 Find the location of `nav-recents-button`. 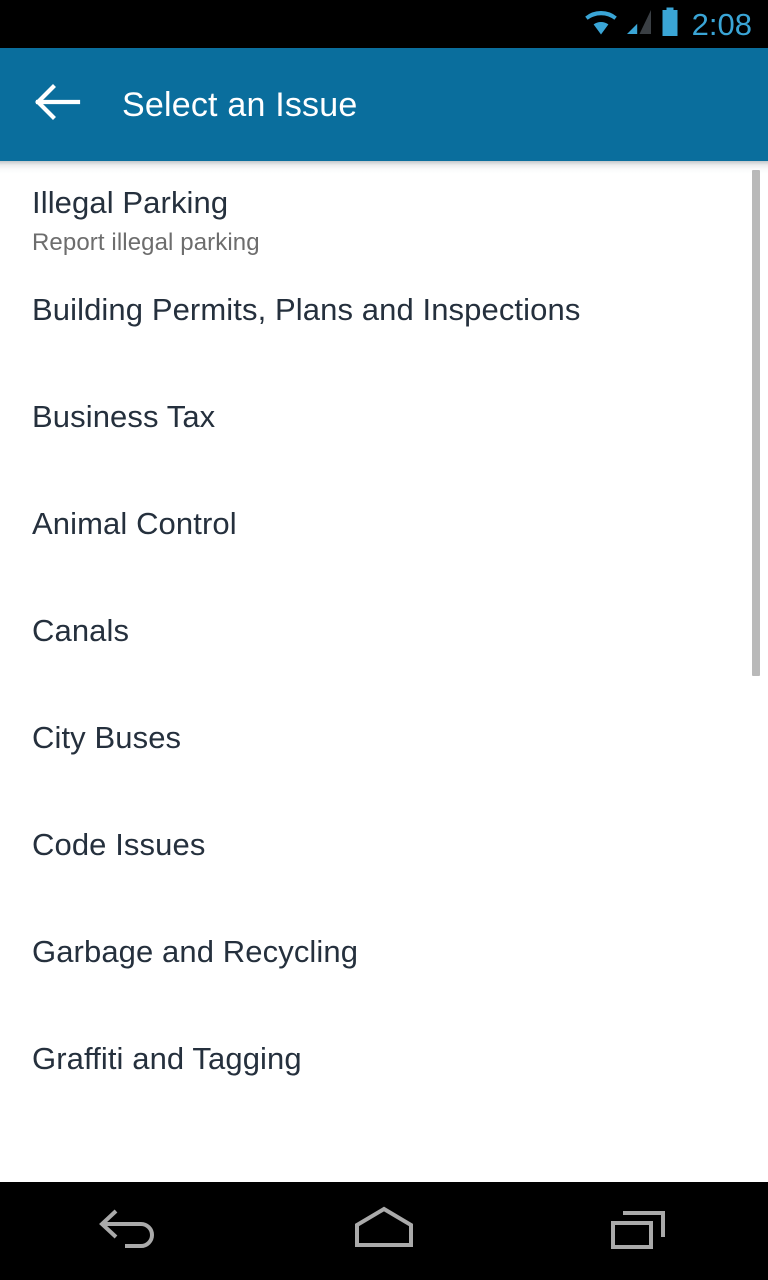

nav-recents-button is located at coordinates (640, 1231).